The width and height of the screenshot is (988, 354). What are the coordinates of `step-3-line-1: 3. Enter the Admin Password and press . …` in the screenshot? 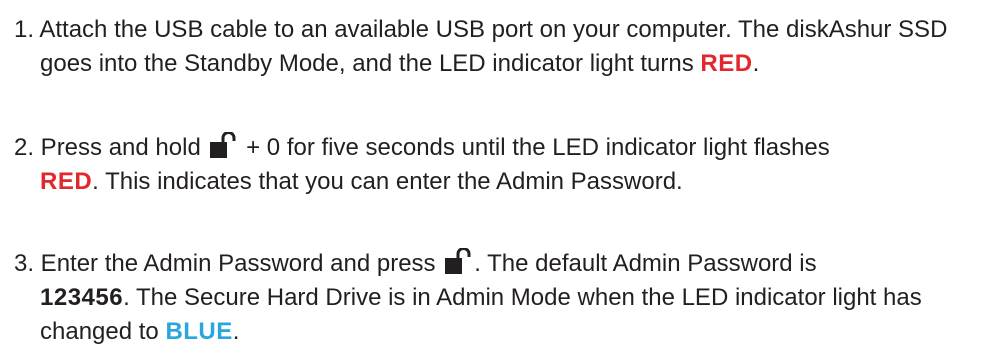 It's located at (499, 264).